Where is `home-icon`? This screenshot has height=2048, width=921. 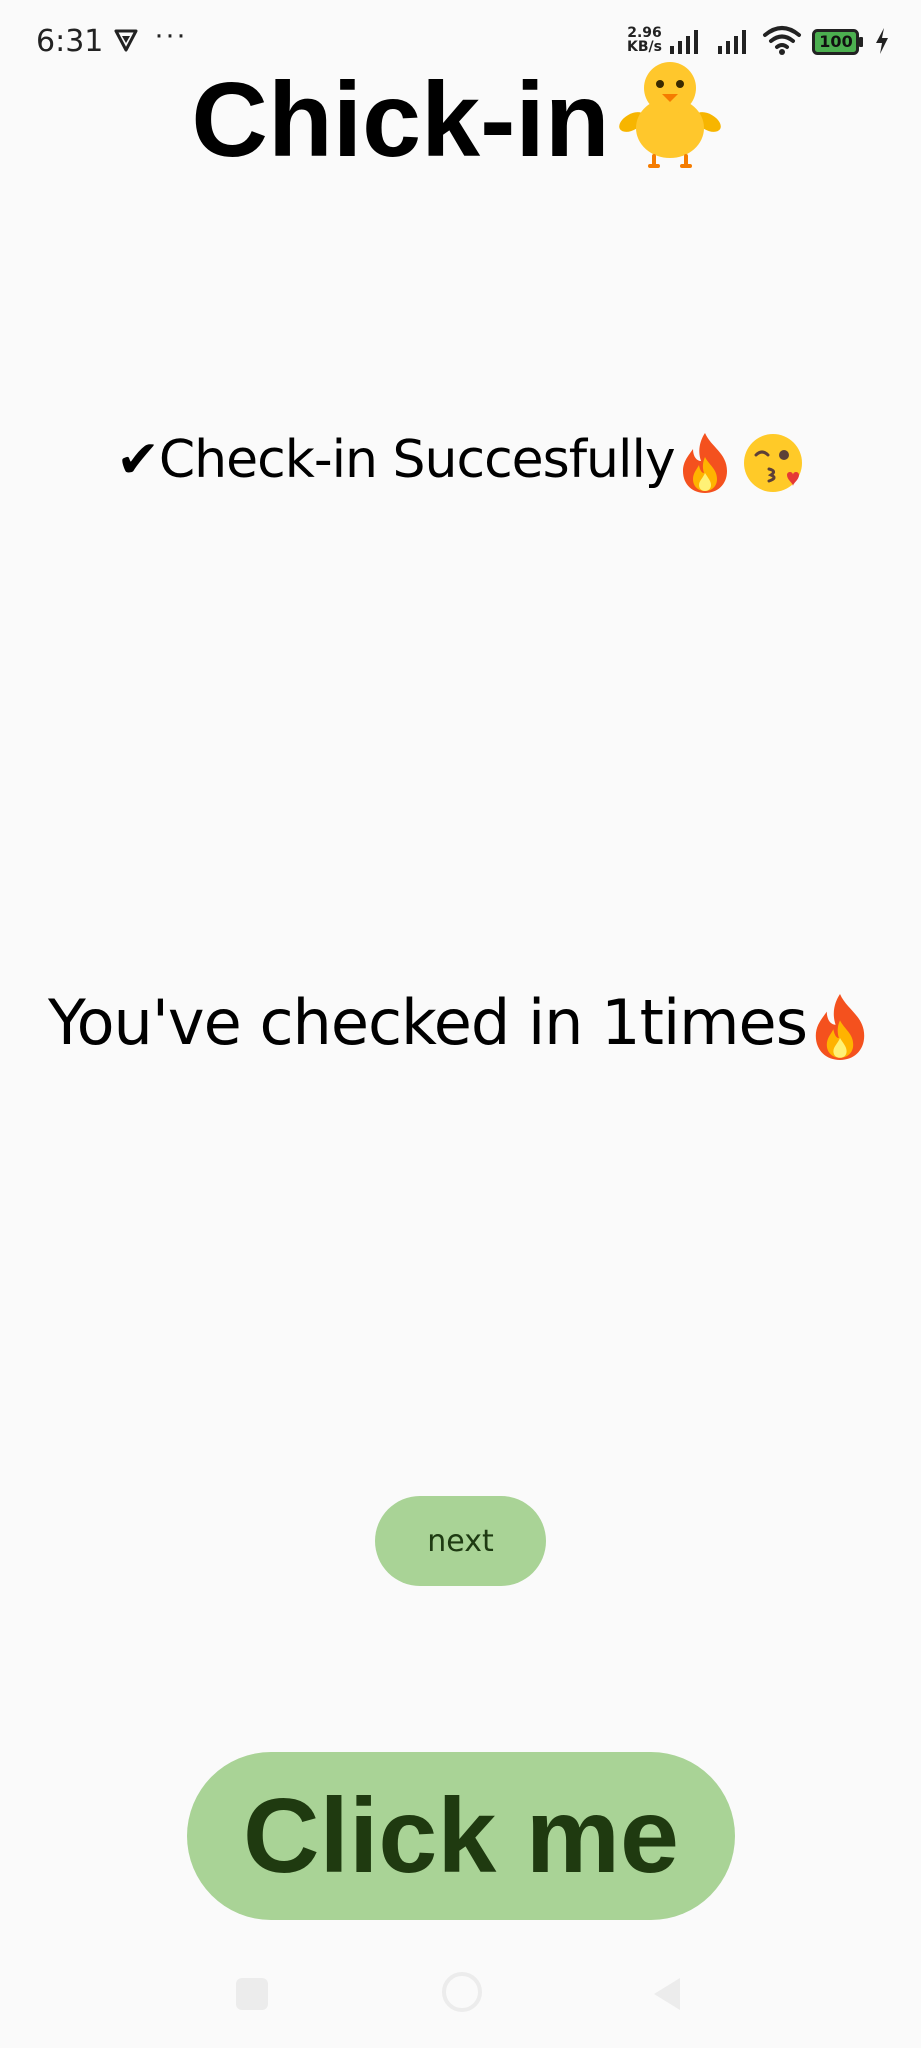
home-icon is located at coordinates (462, 1992).